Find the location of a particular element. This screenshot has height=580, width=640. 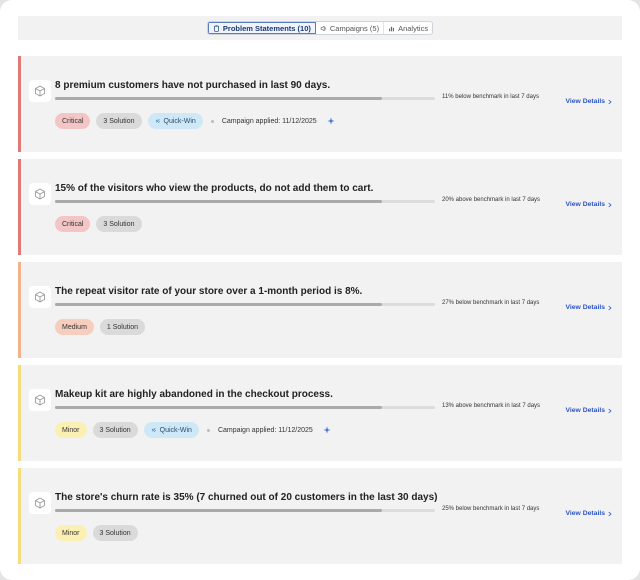

benchmark-text: 27% below benchmark in last 7 days is located at coordinates (491, 303).